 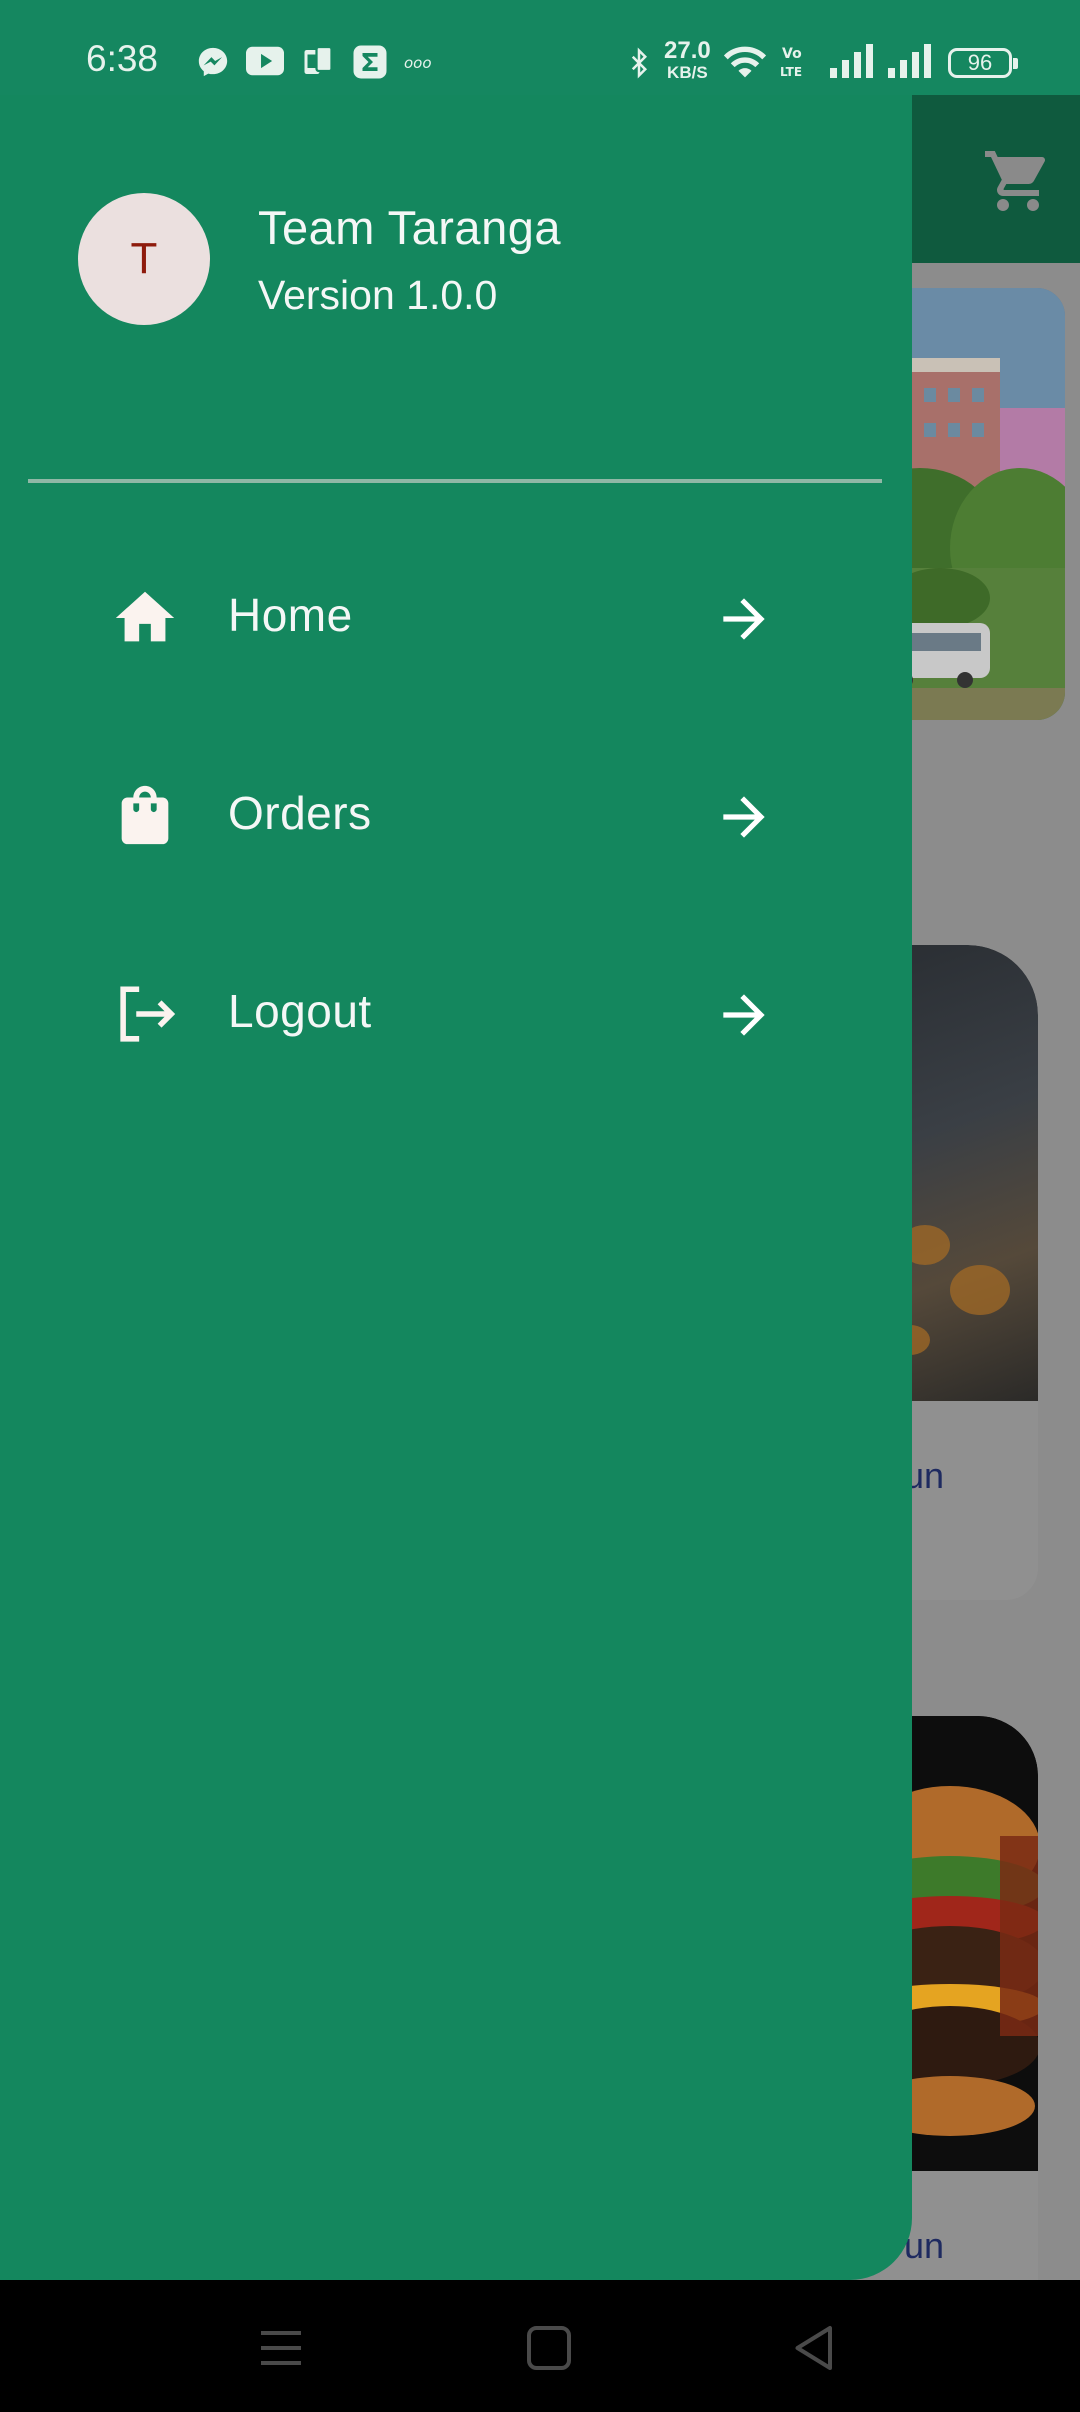 I want to click on youtube-icon, so click(x=265, y=61).